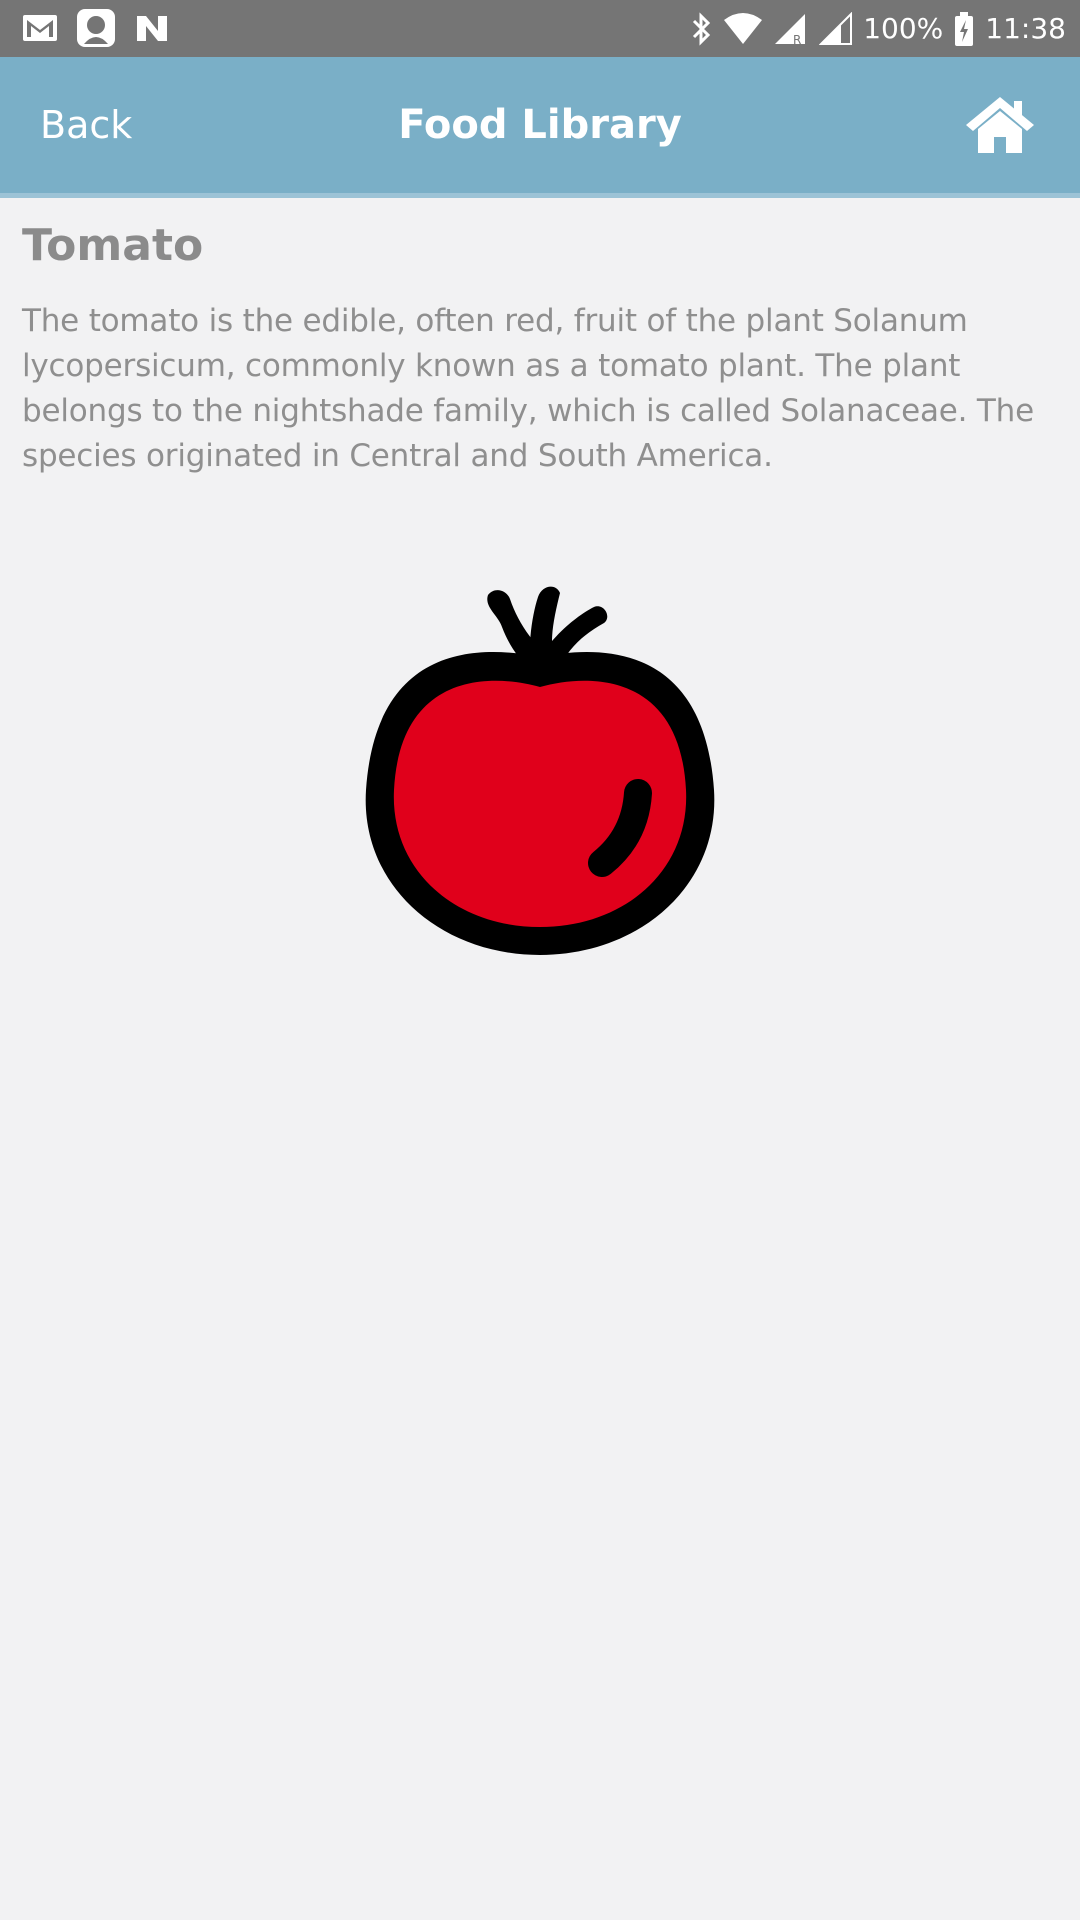 The image size is (1080, 1920). What do you see at coordinates (540, 125) in the screenshot?
I see `page-title: Food Library` at bounding box center [540, 125].